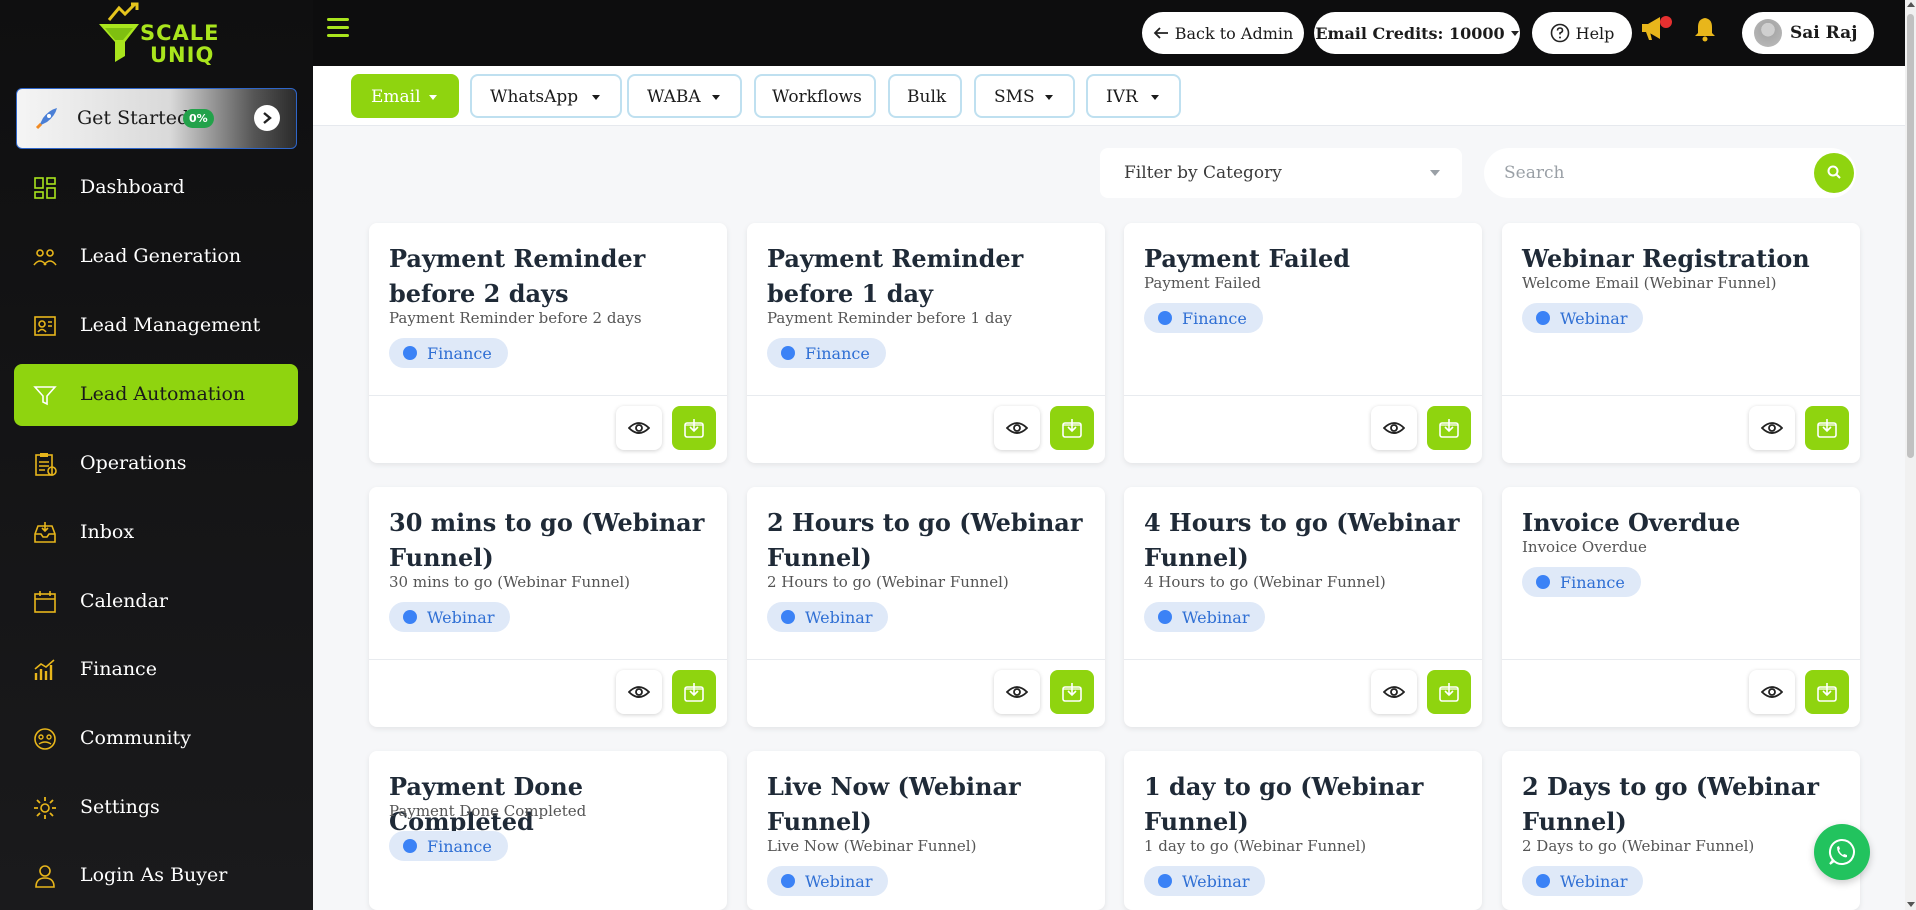 The height and width of the screenshot is (910, 1916). I want to click on page-scrollbar, so click(1910, 455).